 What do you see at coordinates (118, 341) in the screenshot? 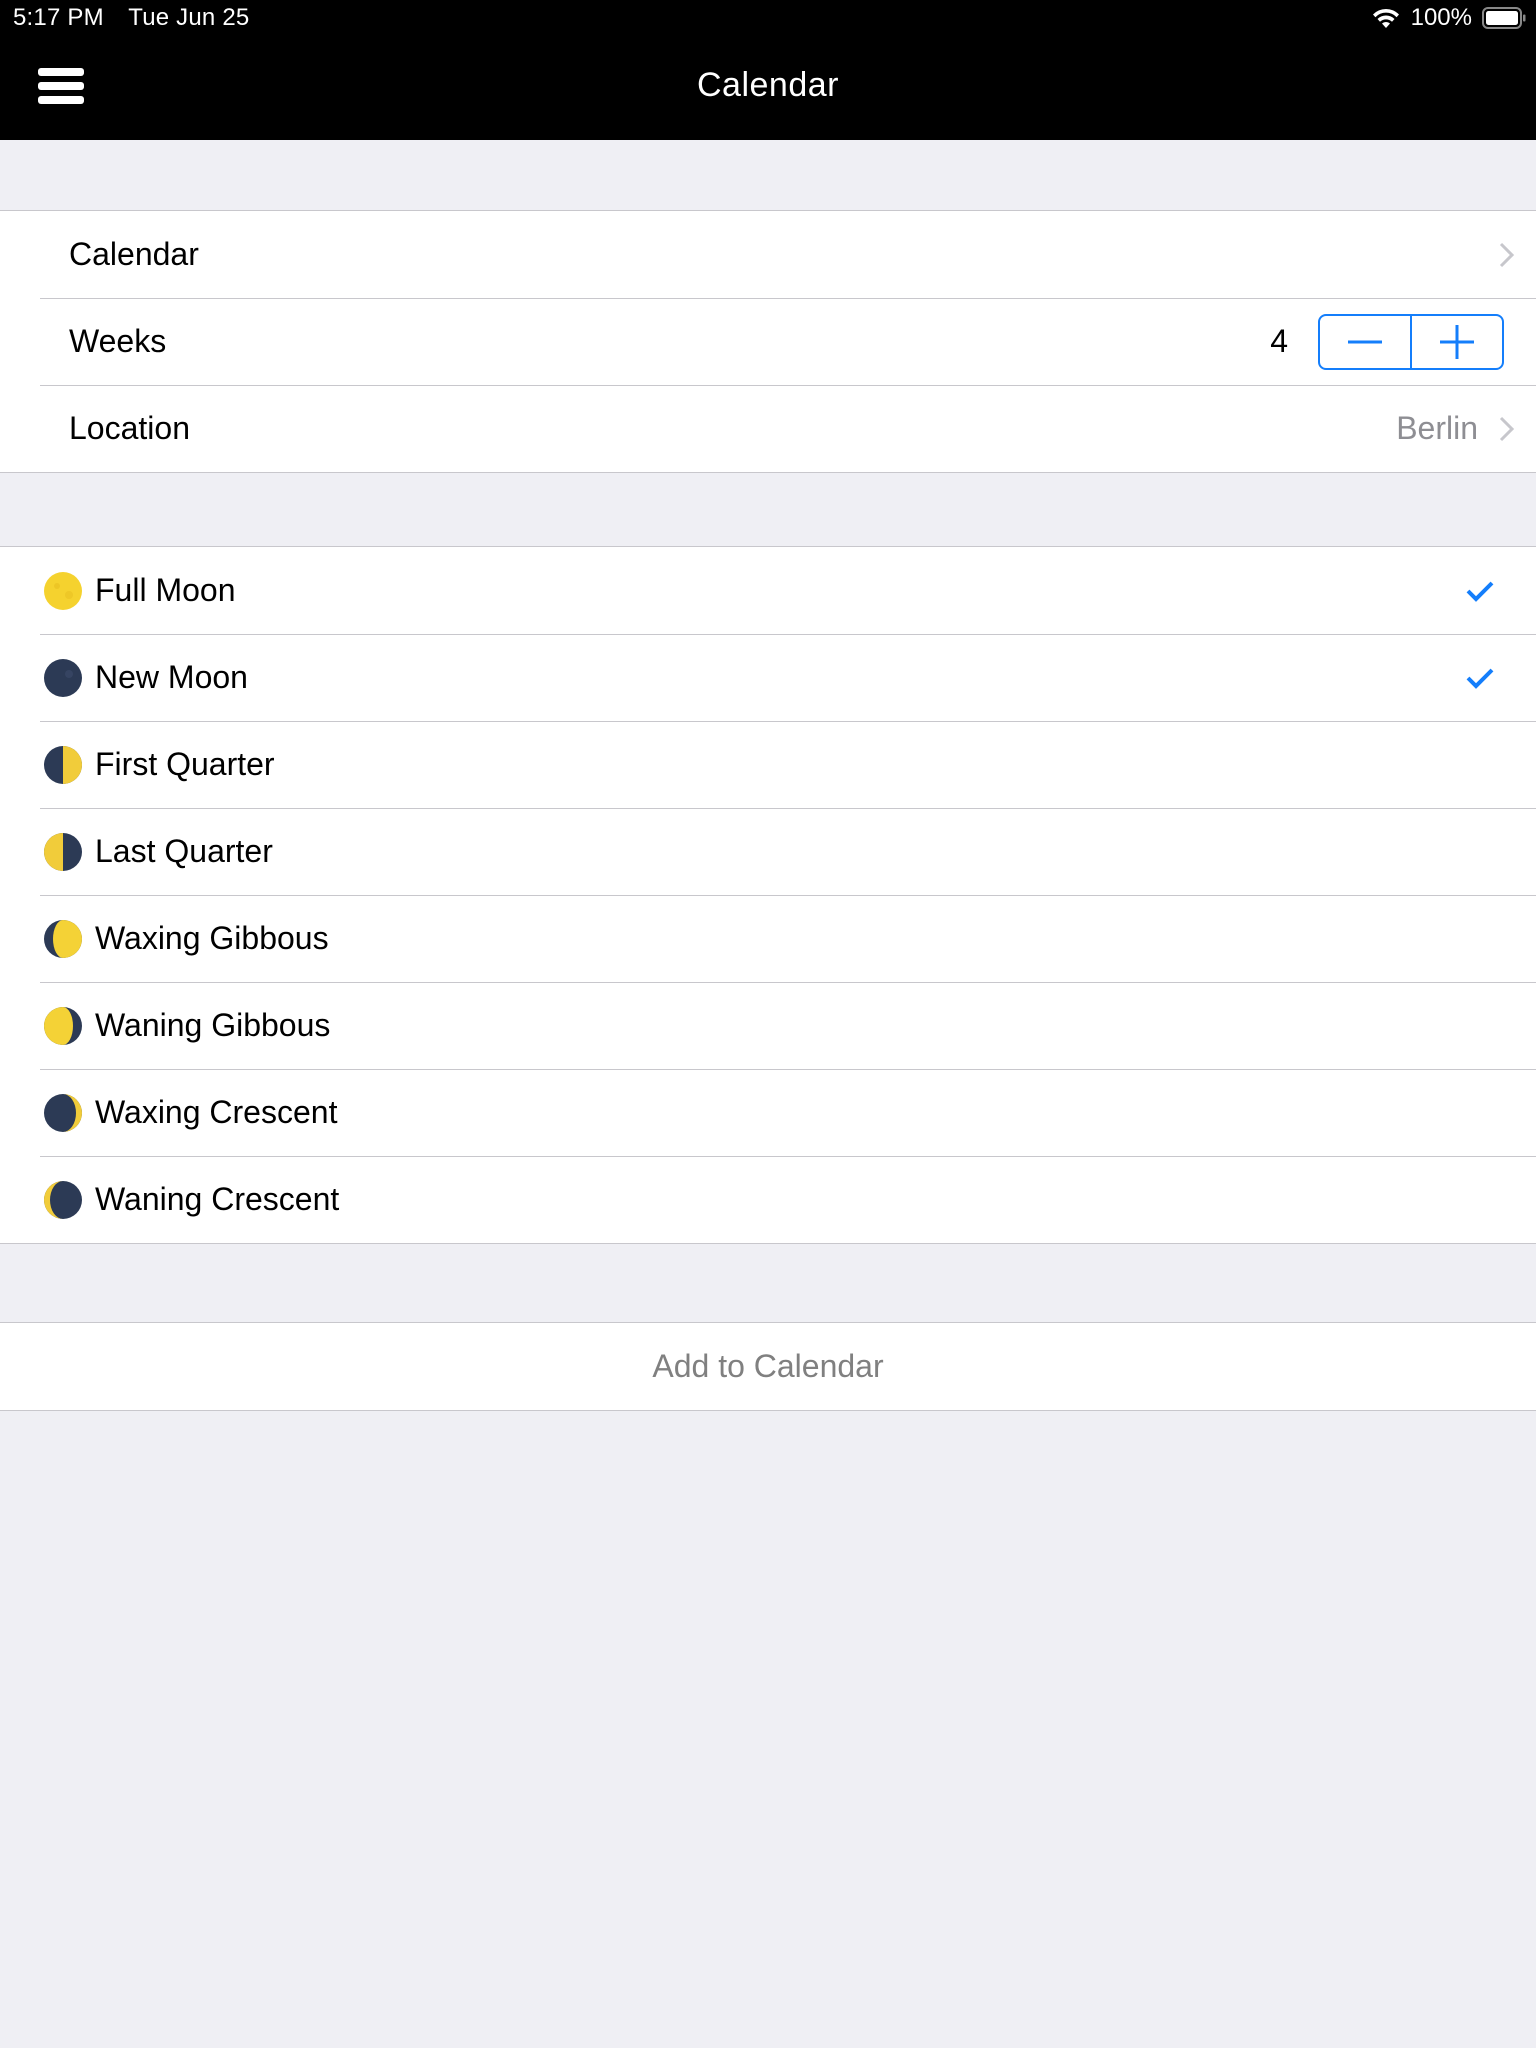
I see `weeks-label: Weeks` at bounding box center [118, 341].